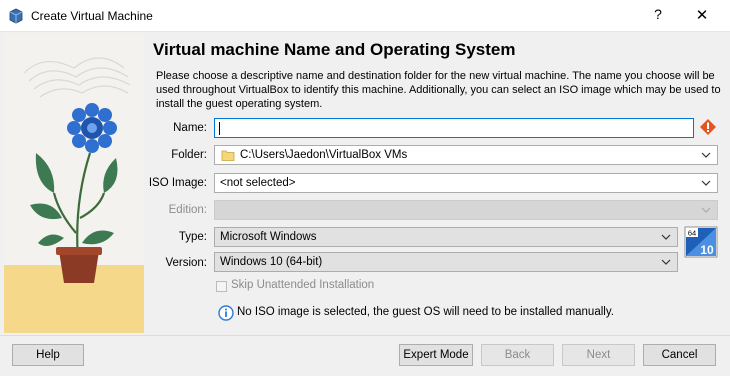 This screenshot has width=730, height=376. I want to click on name-input, so click(454, 128).